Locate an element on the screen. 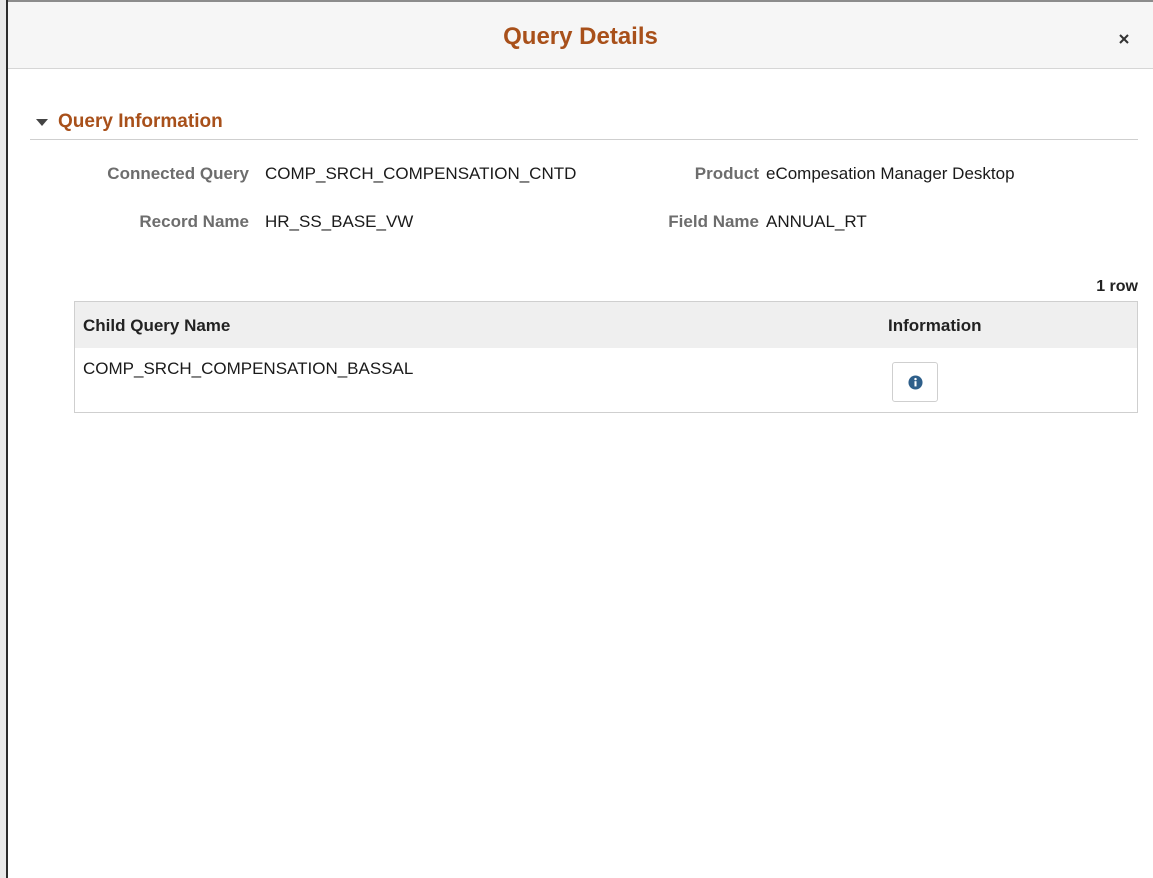 Image resolution: width=1153 pixels, height=878 pixels. product-value: eCompesation Manager Desktop is located at coordinates (890, 173).